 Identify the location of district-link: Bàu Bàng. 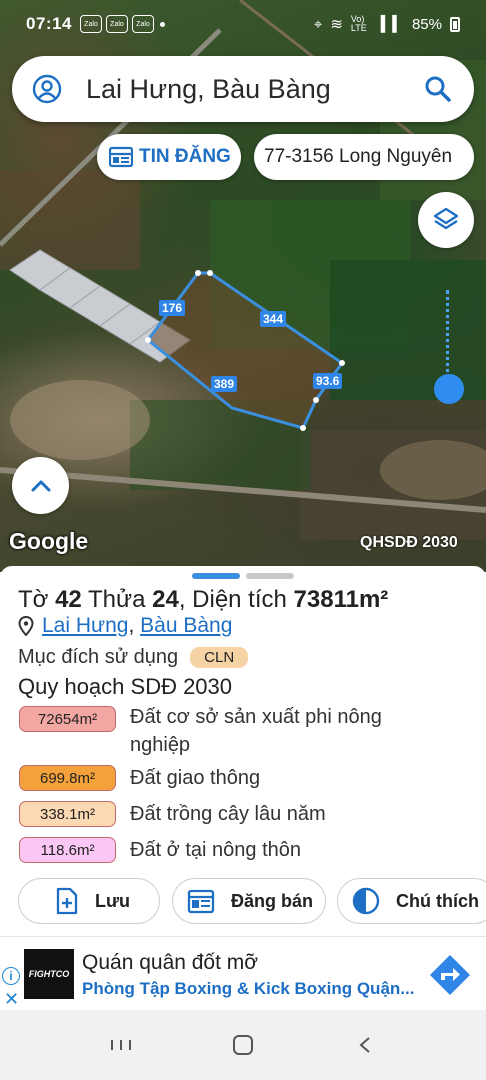
(186, 626).